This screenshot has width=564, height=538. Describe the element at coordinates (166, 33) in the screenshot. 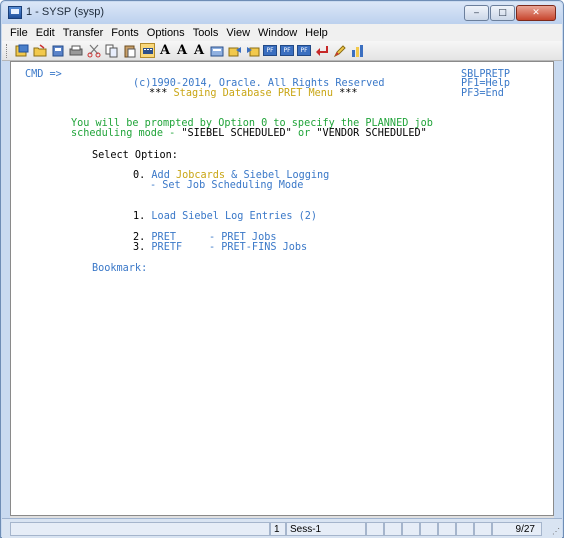

I see `menu-options: Options` at that location.